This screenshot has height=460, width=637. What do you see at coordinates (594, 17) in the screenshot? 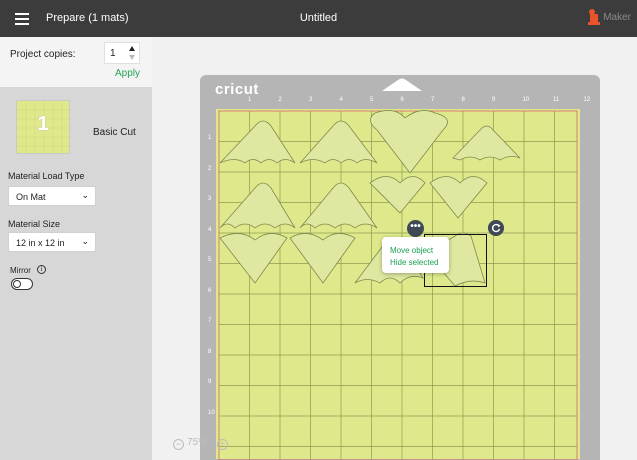
I see `machine-alert-icon` at bounding box center [594, 17].